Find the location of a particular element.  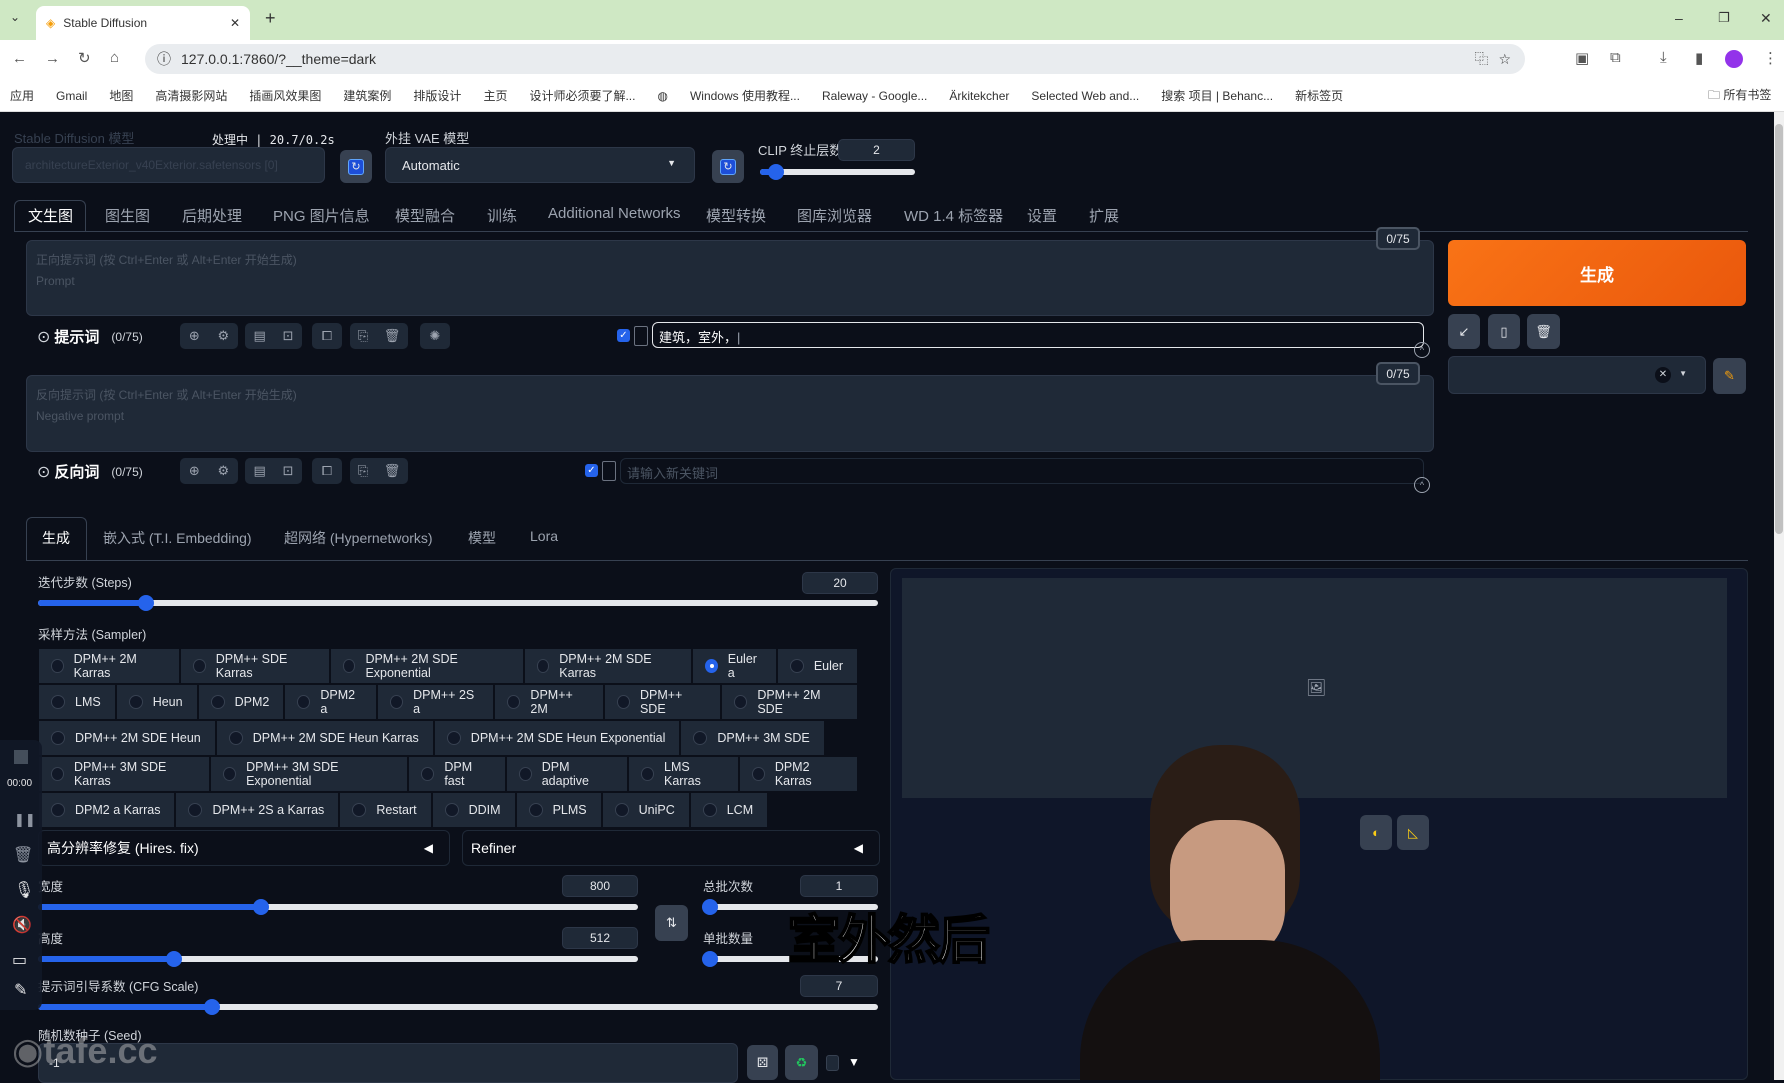

camera-icon: ▭ is located at coordinates (19, 960).